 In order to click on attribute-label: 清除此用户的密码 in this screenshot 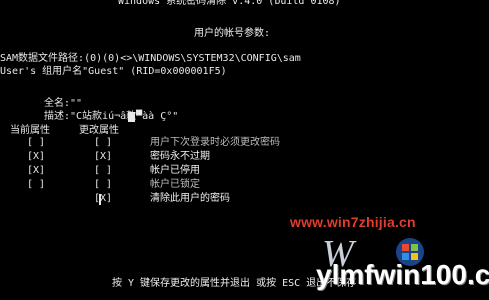, I will do `click(190, 198)`.